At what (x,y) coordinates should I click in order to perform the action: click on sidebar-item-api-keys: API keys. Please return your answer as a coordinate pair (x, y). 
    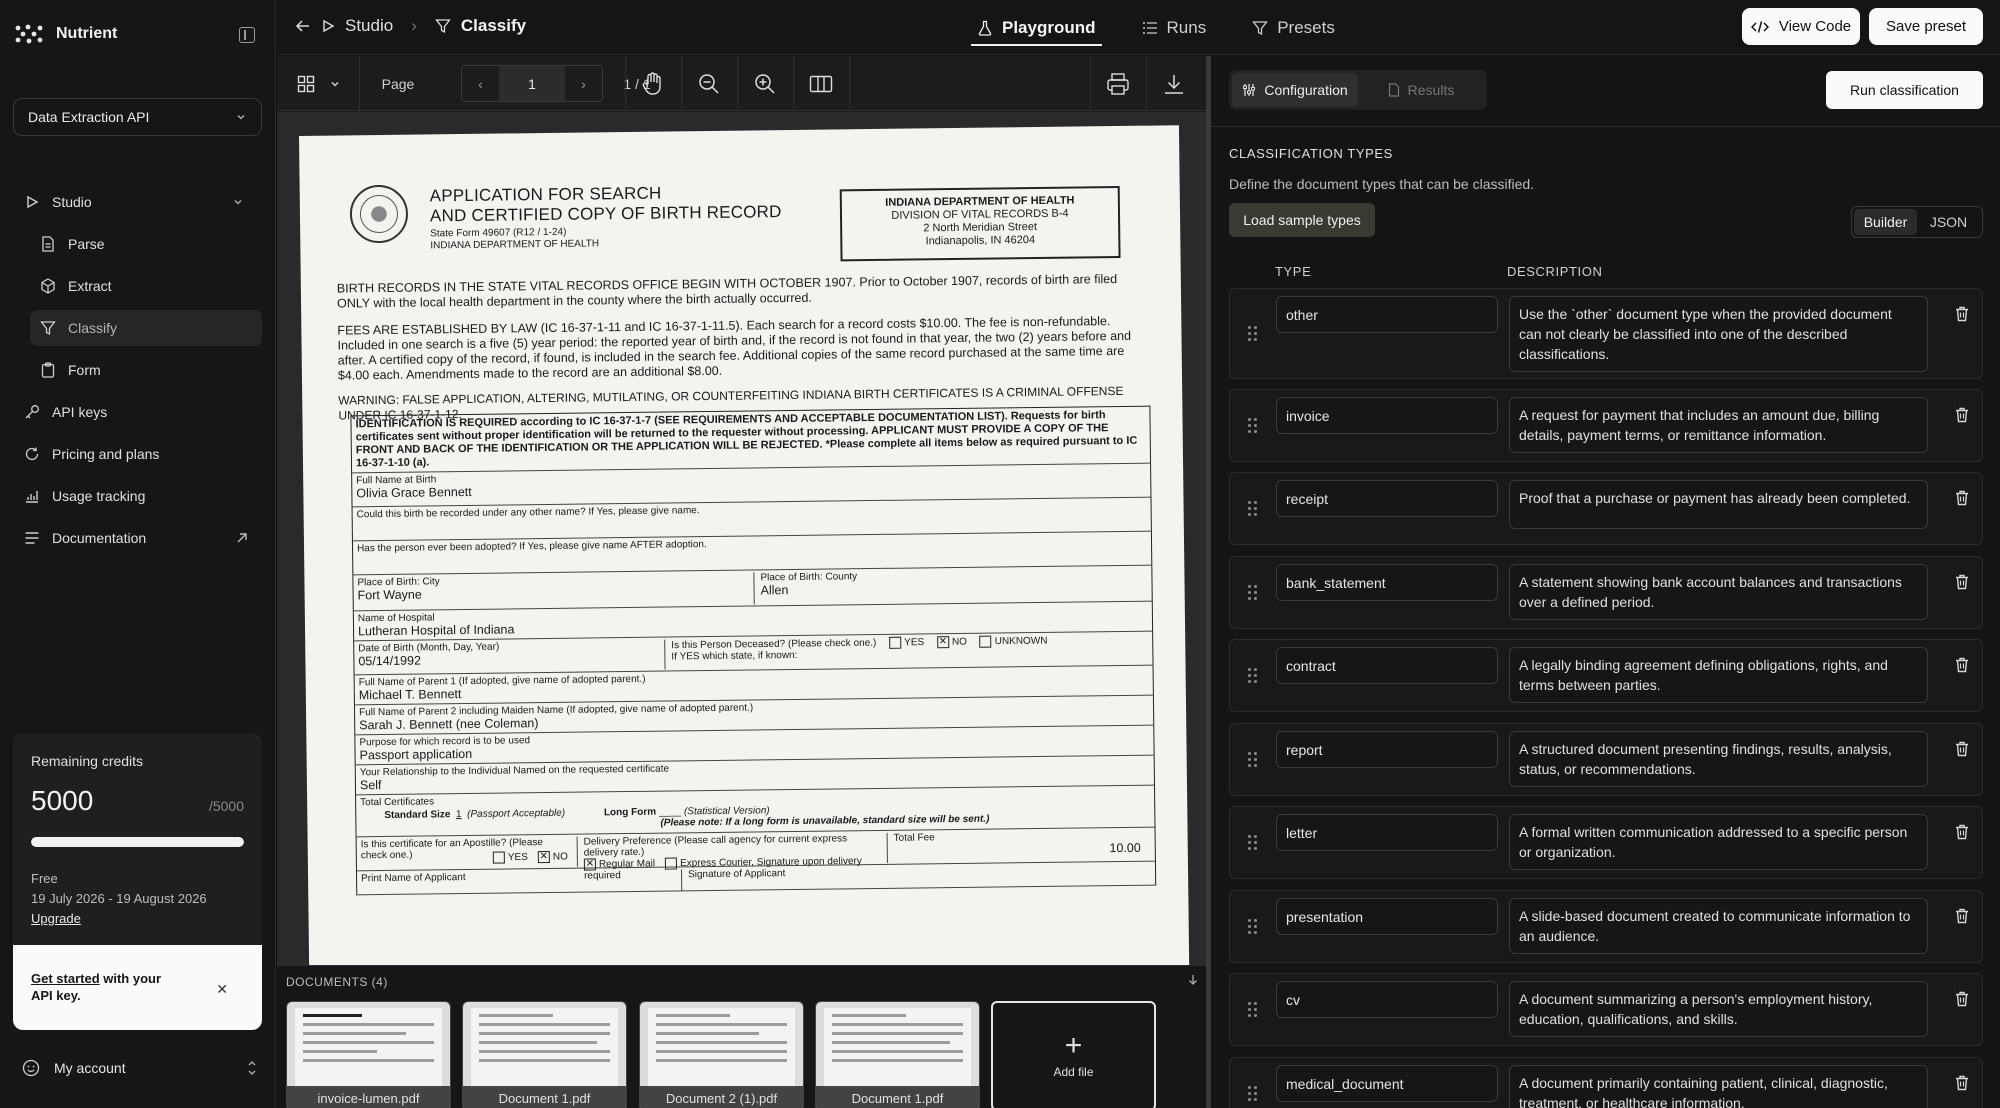
    Looking at the image, I should click on (138, 412).